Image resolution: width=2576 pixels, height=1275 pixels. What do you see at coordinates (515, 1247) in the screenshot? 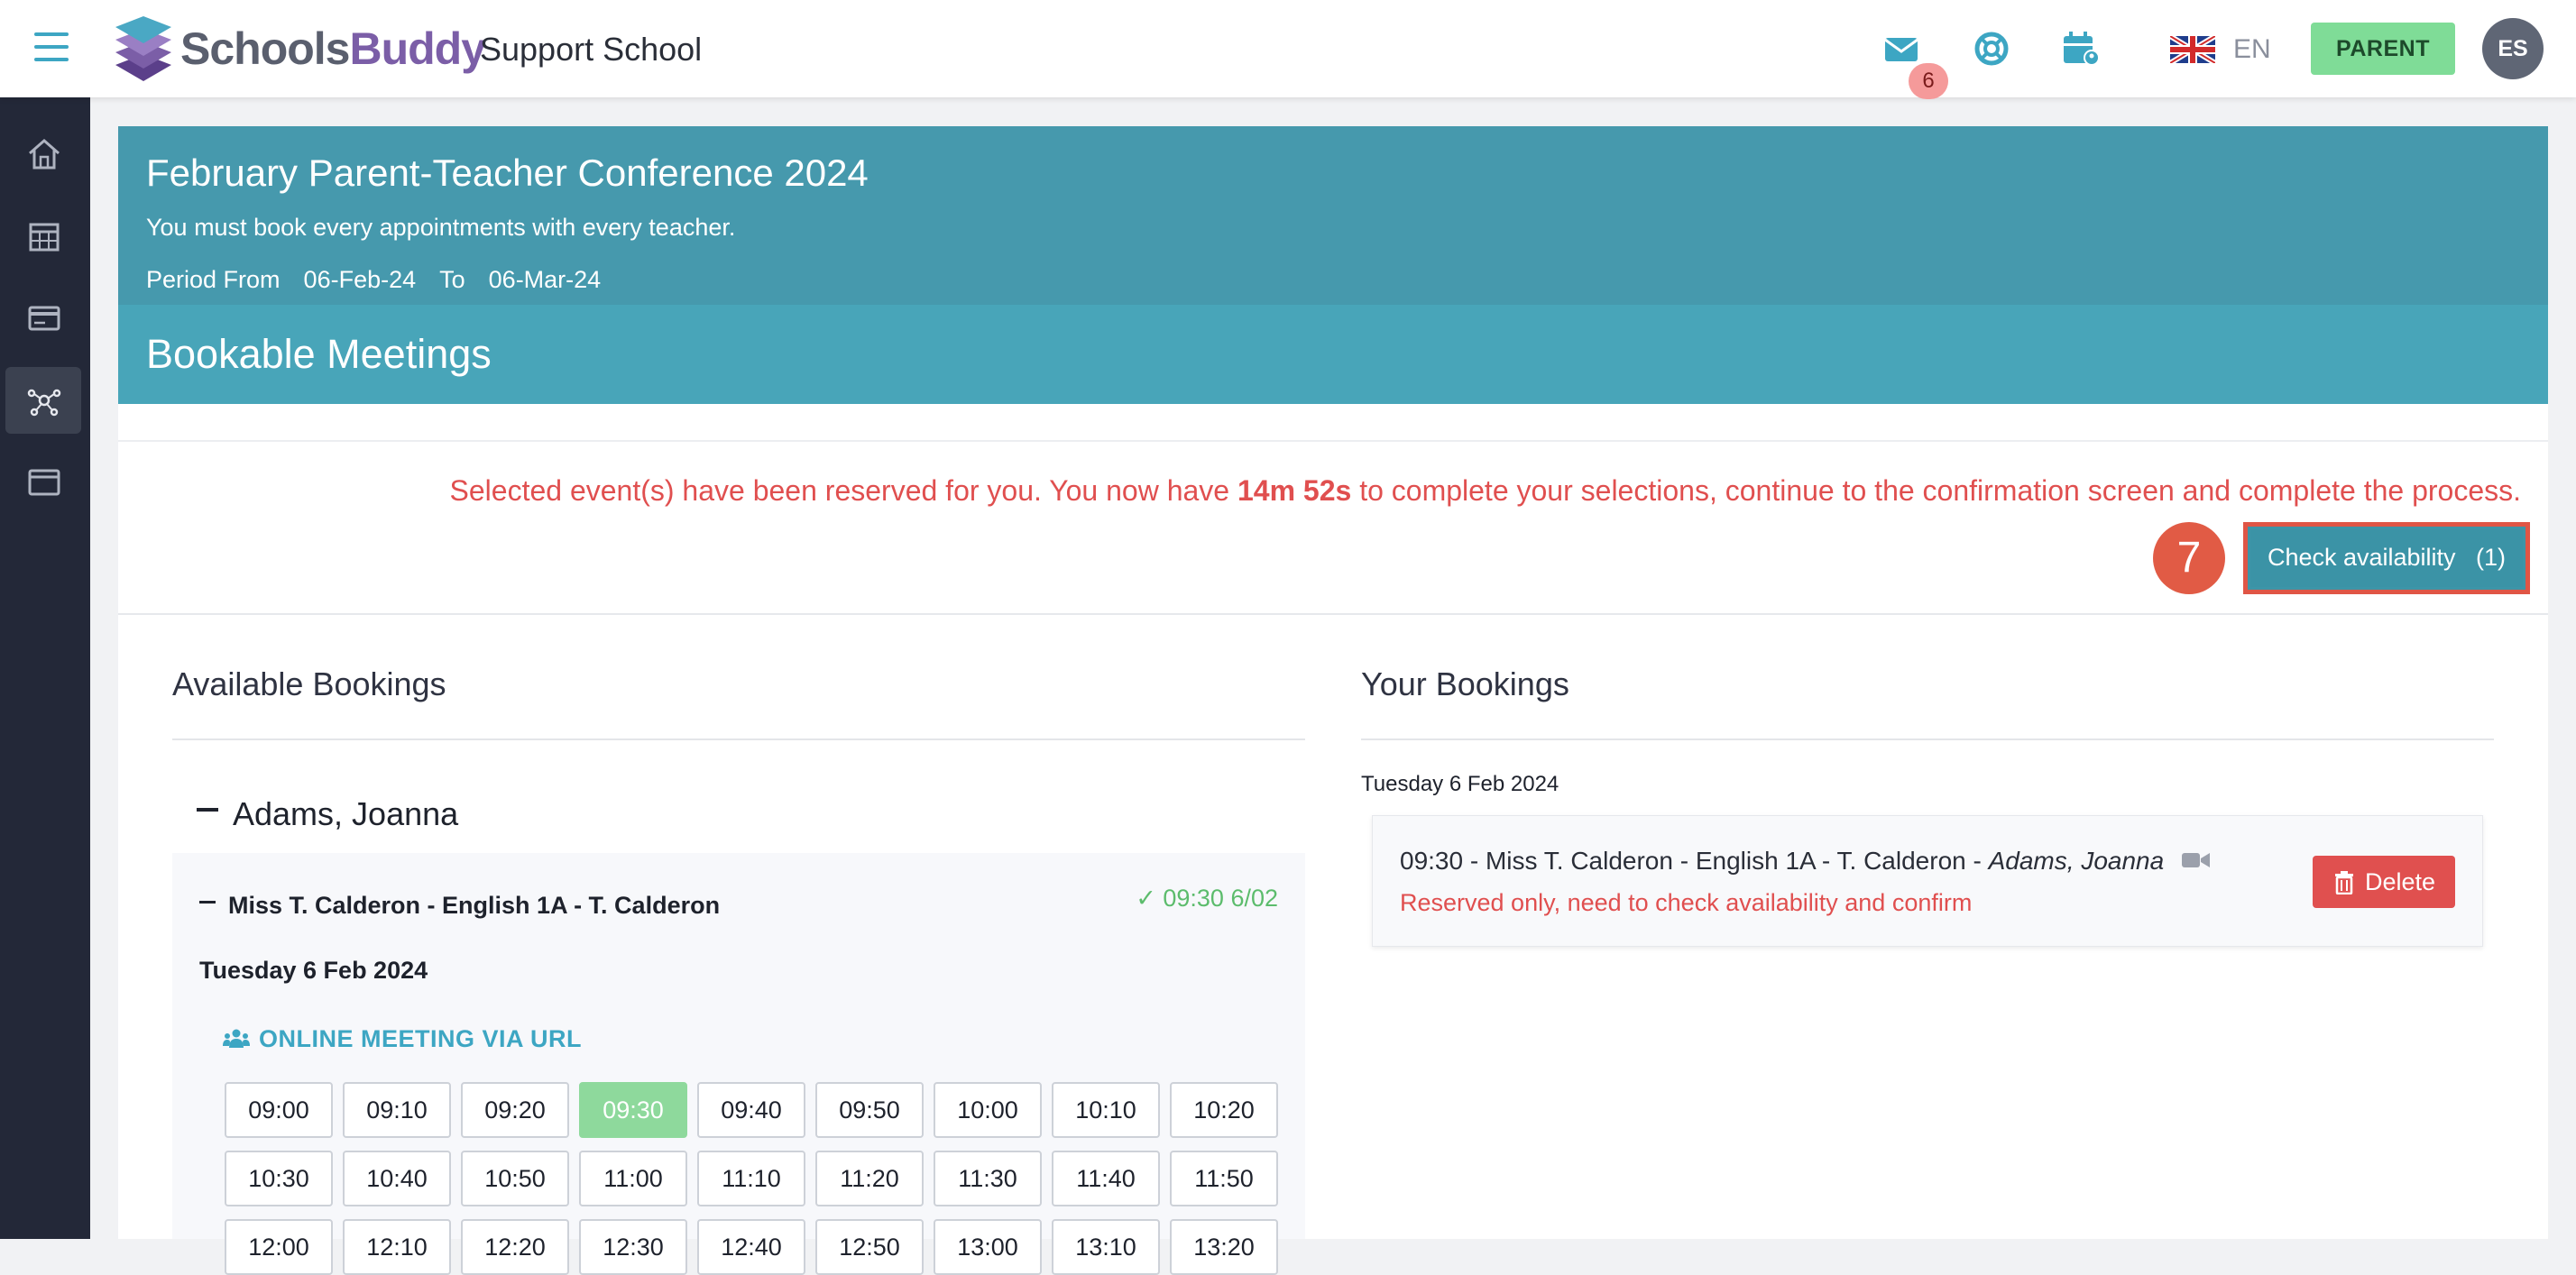
I see `time-slot-button: 12:20` at bounding box center [515, 1247].